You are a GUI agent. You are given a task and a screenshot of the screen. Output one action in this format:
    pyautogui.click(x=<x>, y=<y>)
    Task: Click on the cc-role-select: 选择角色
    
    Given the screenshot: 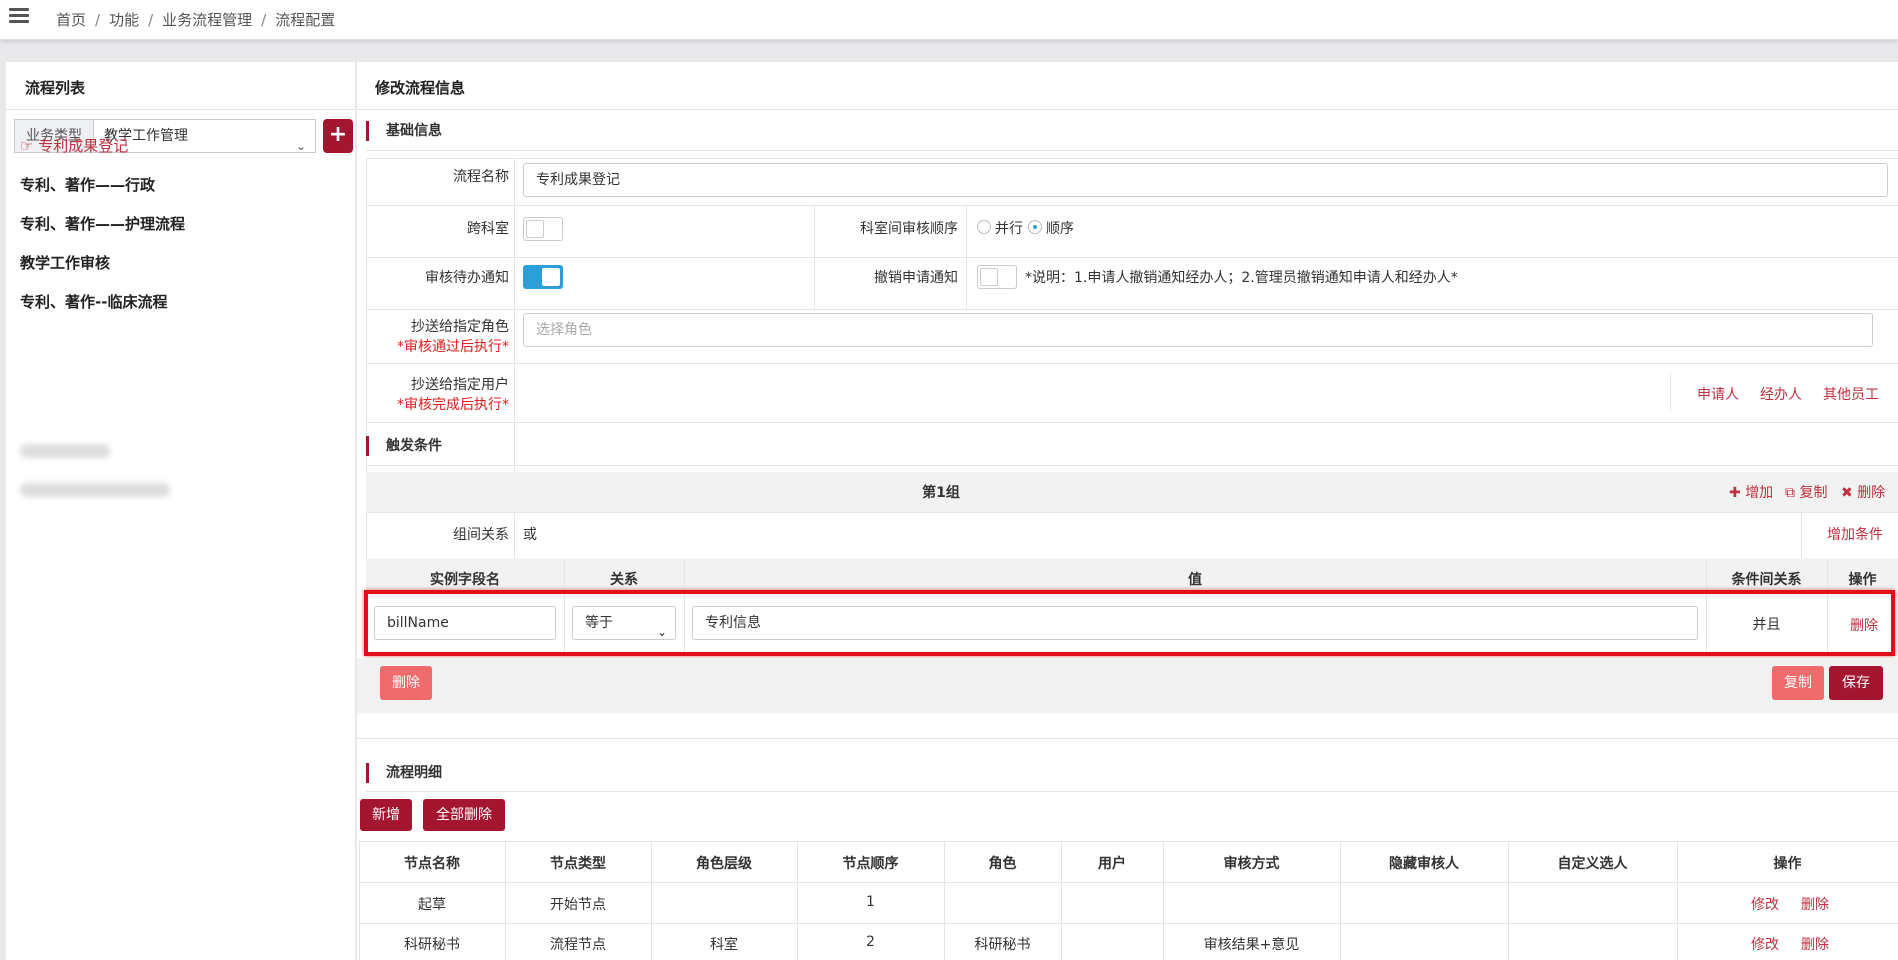 What is the action you would take?
    pyautogui.click(x=1198, y=330)
    